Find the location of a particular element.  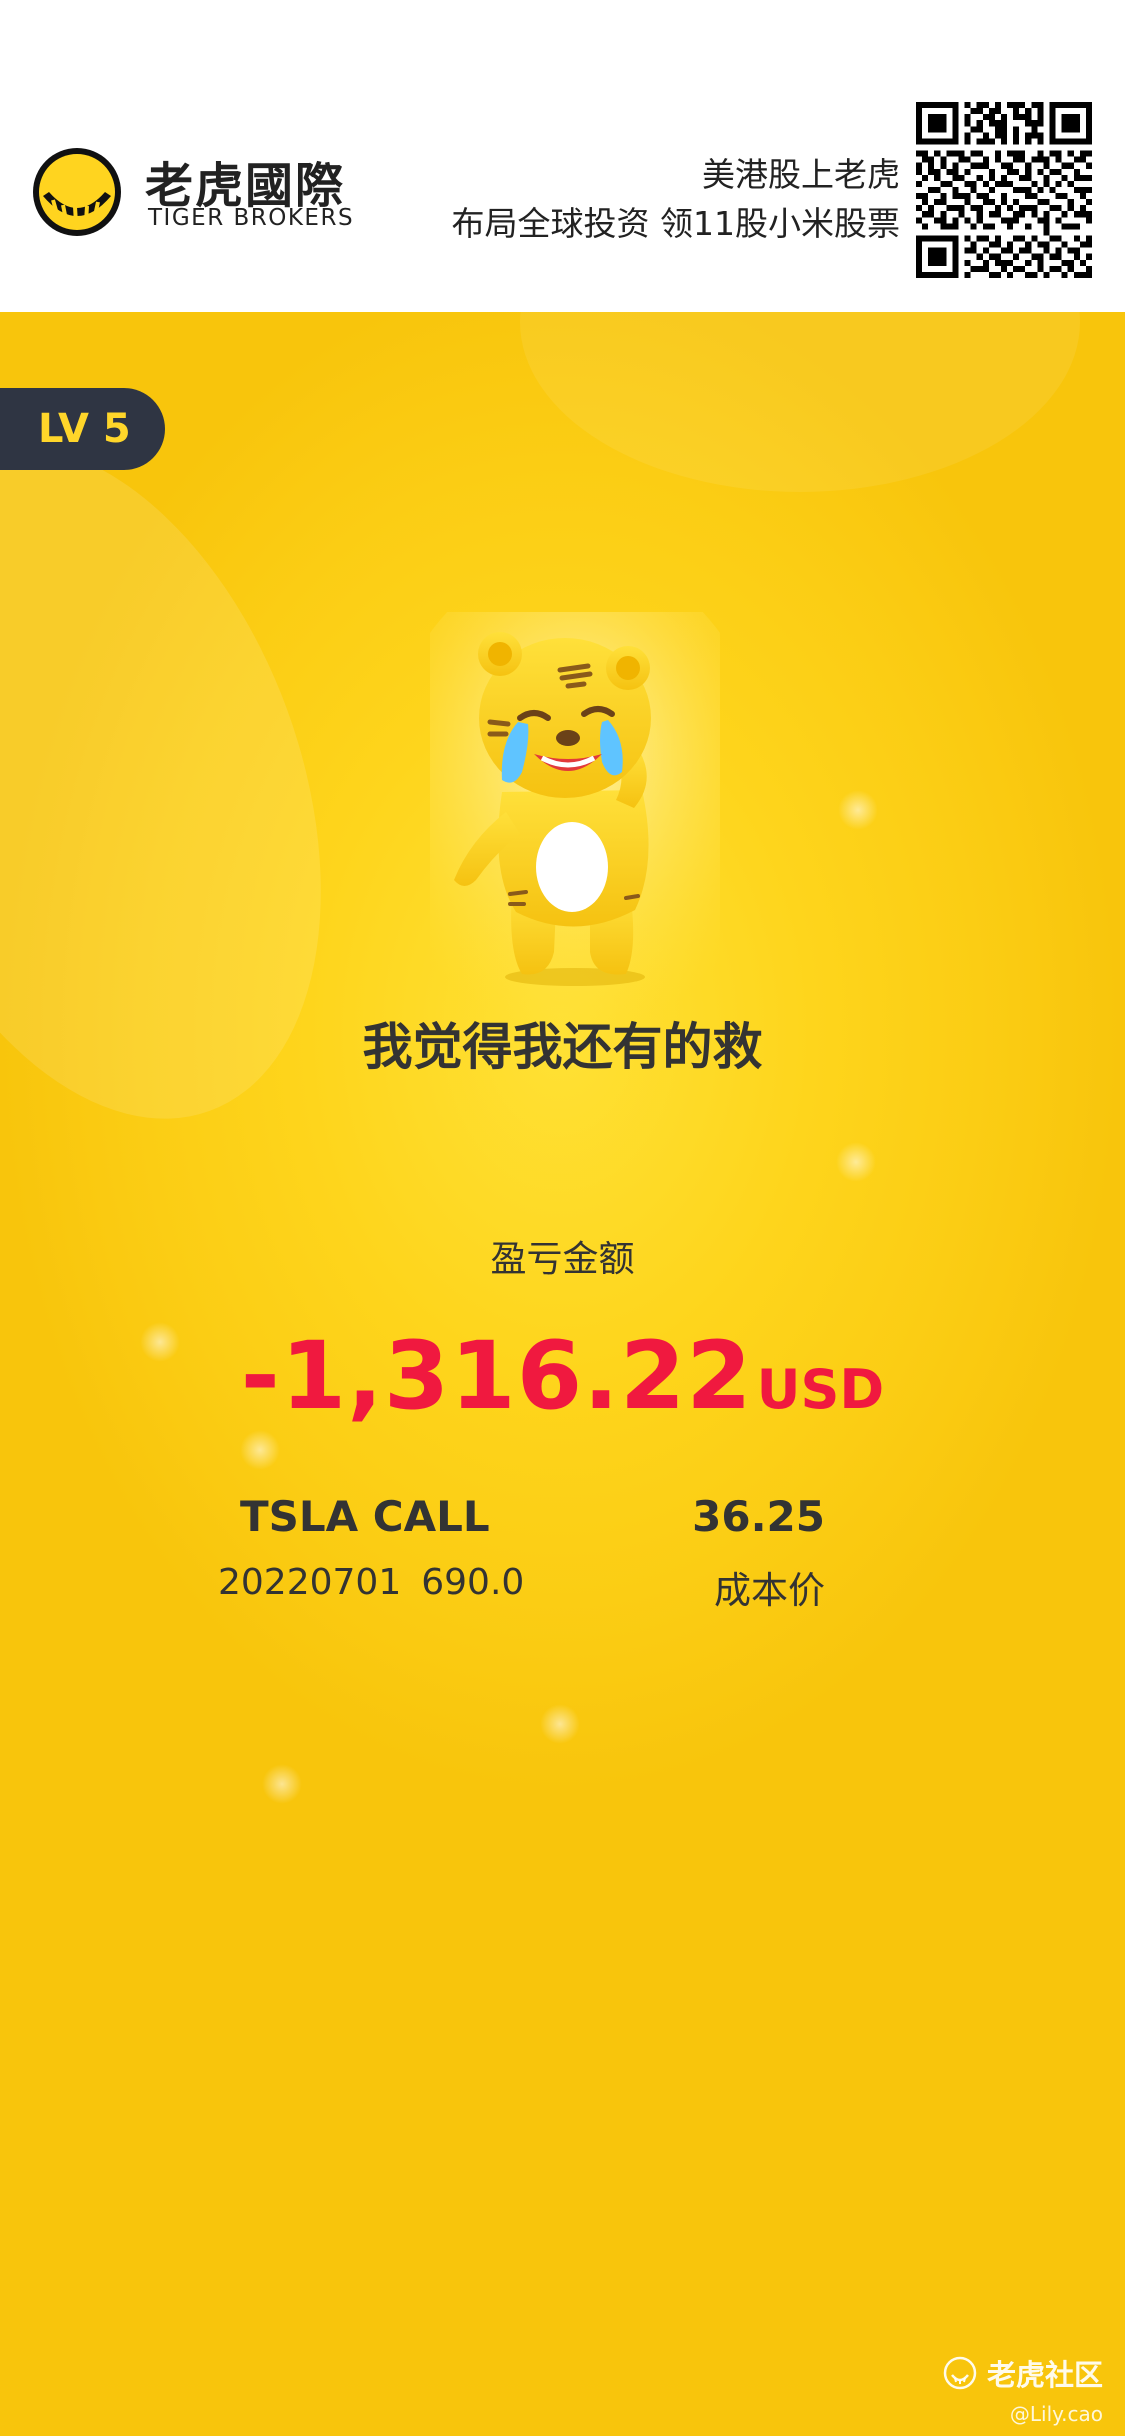

community-watermark: 老虎社区 is located at coordinates (1023, 2373).